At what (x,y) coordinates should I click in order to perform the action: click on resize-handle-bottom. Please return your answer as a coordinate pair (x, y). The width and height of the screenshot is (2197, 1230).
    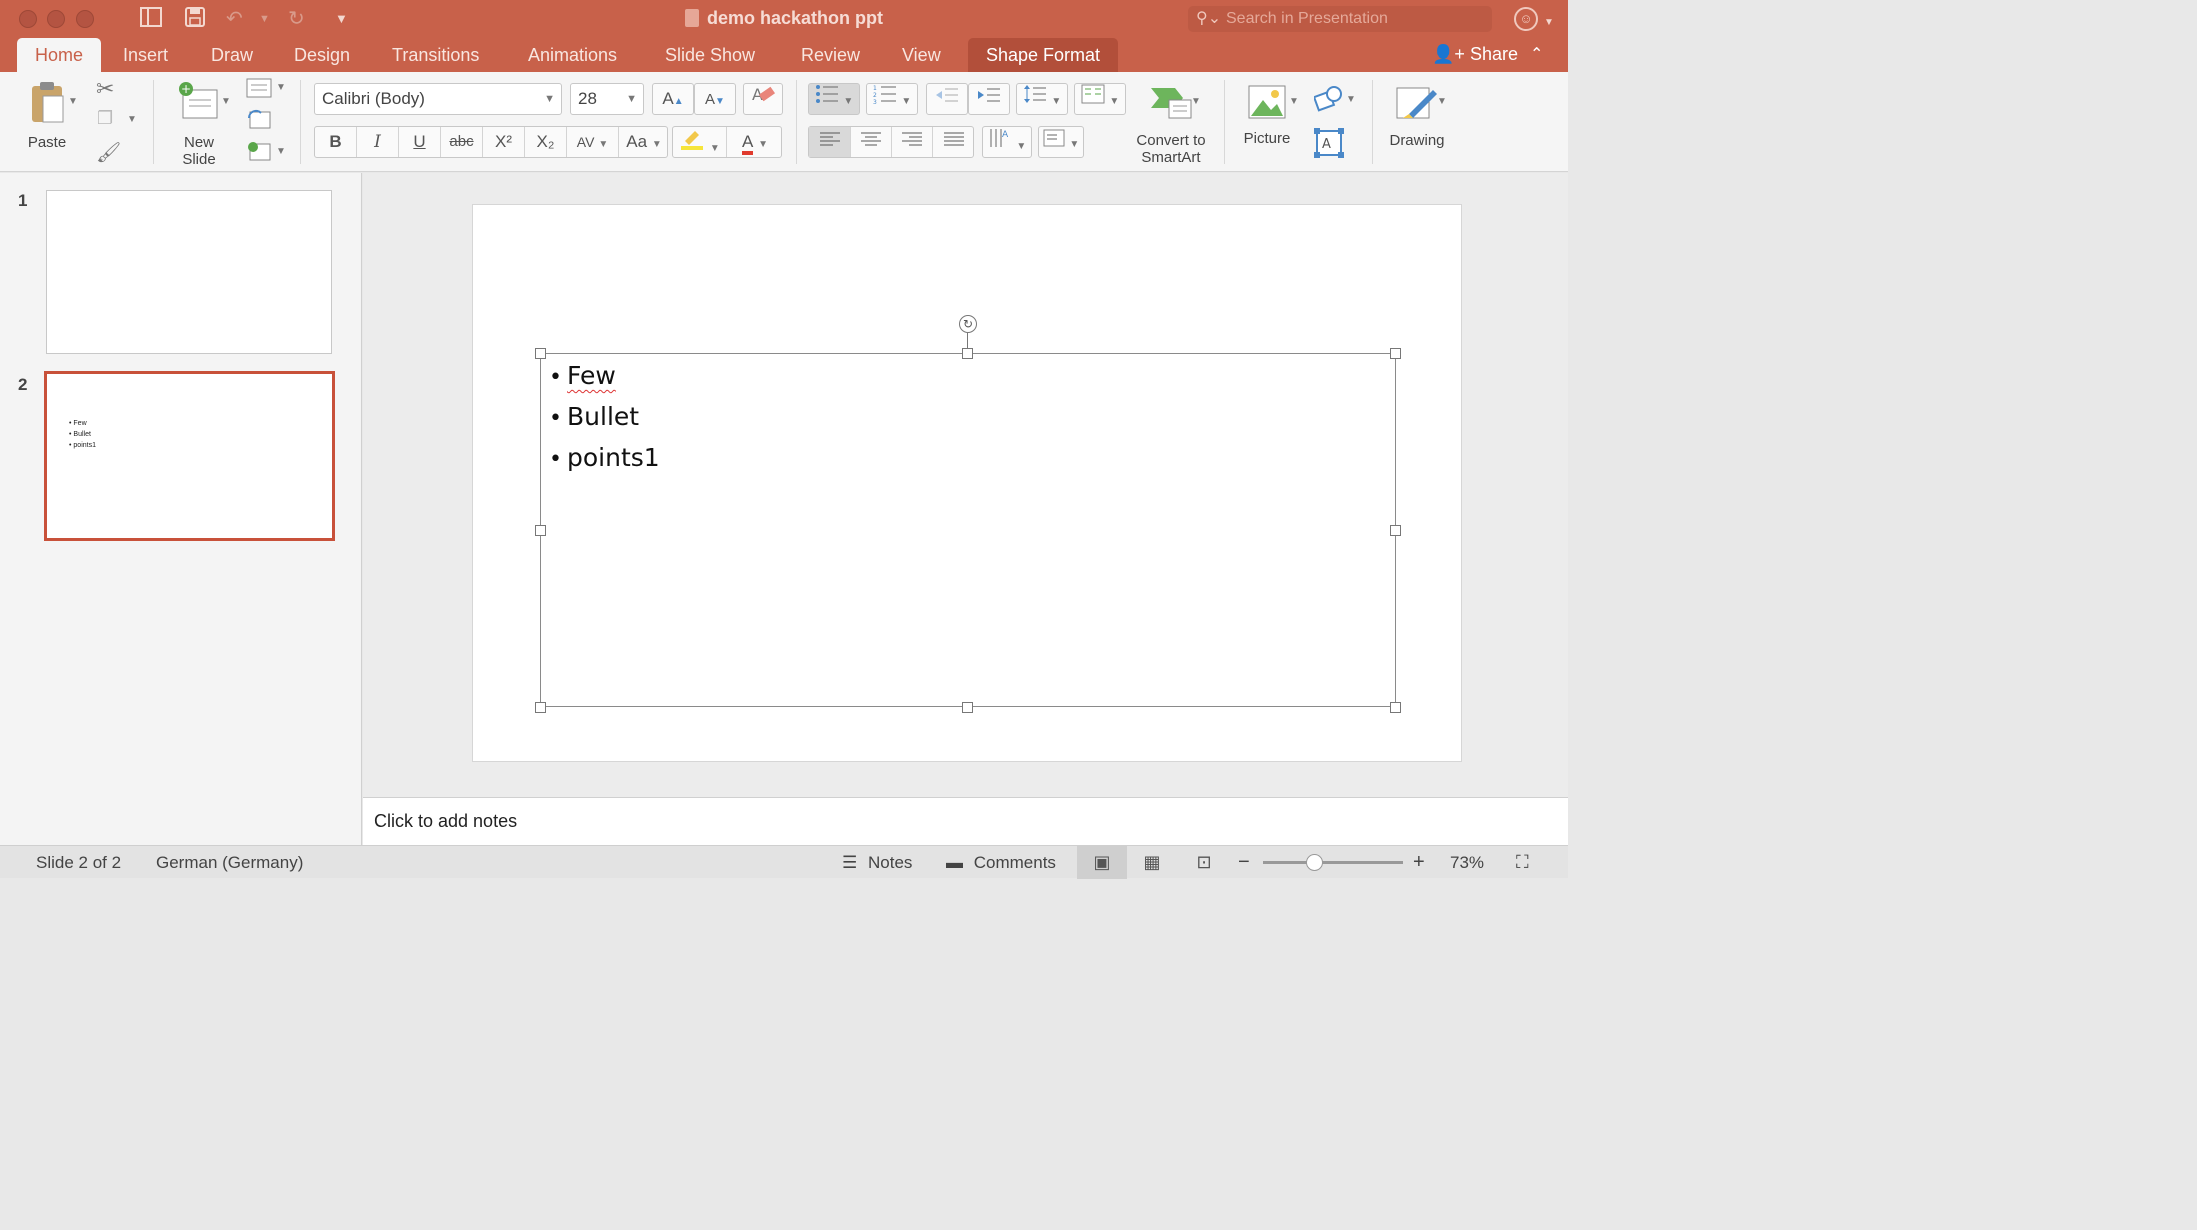
    Looking at the image, I should click on (967, 707).